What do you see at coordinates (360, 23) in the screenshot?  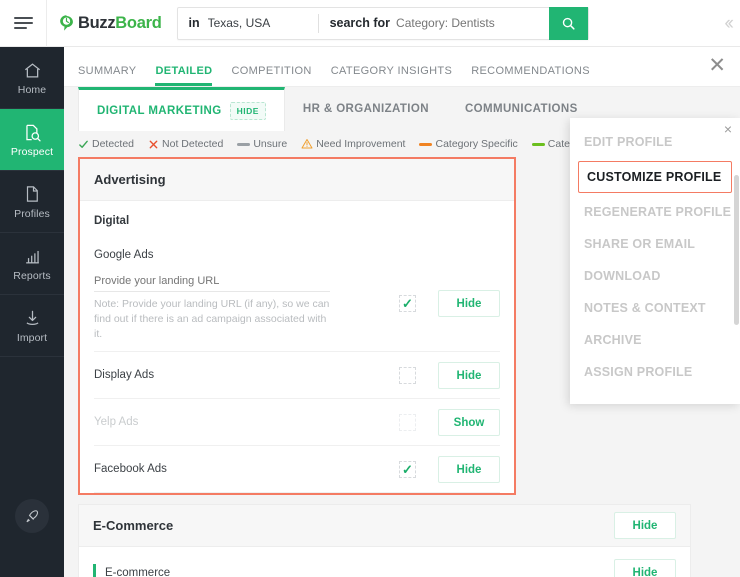 I see `search-for-label: search for` at bounding box center [360, 23].